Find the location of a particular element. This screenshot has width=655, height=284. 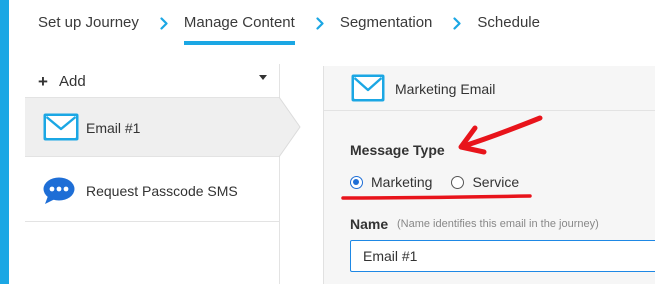

radio-marketing-label: Marketing is located at coordinates (401, 182).